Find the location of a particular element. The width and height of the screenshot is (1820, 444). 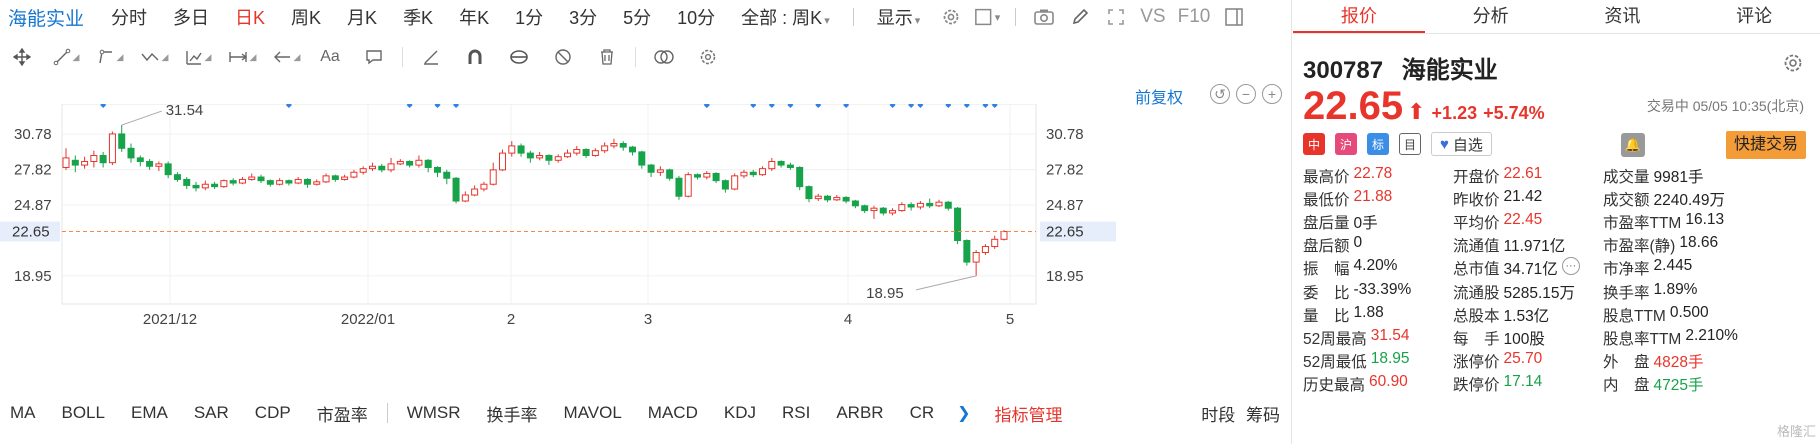

timeframe-10: 10分 is located at coordinates (696, 17).